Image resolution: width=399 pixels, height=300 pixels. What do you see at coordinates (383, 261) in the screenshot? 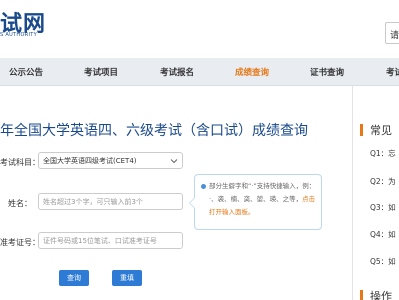
I see `faq-item: Q5：如` at bounding box center [383, 261].